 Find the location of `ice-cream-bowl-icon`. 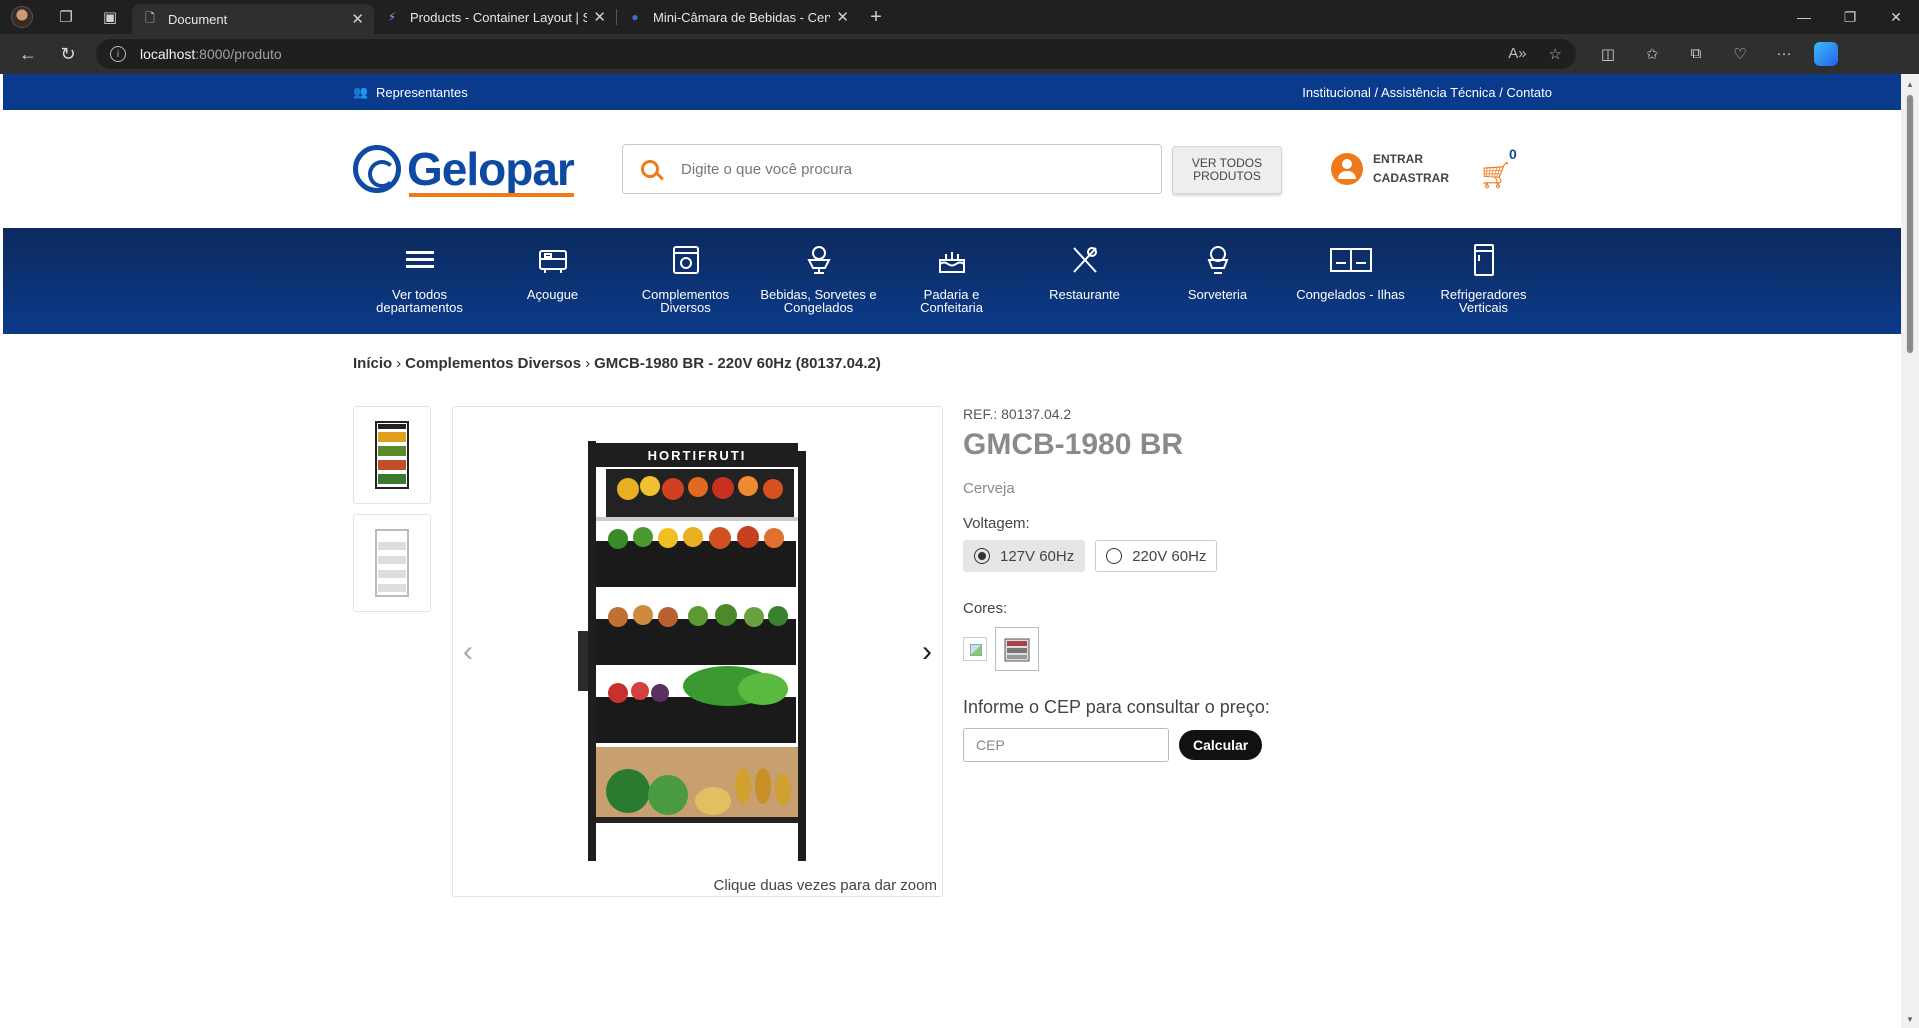

ice-cream-bowl-icon is located at coordinates (819, 260).